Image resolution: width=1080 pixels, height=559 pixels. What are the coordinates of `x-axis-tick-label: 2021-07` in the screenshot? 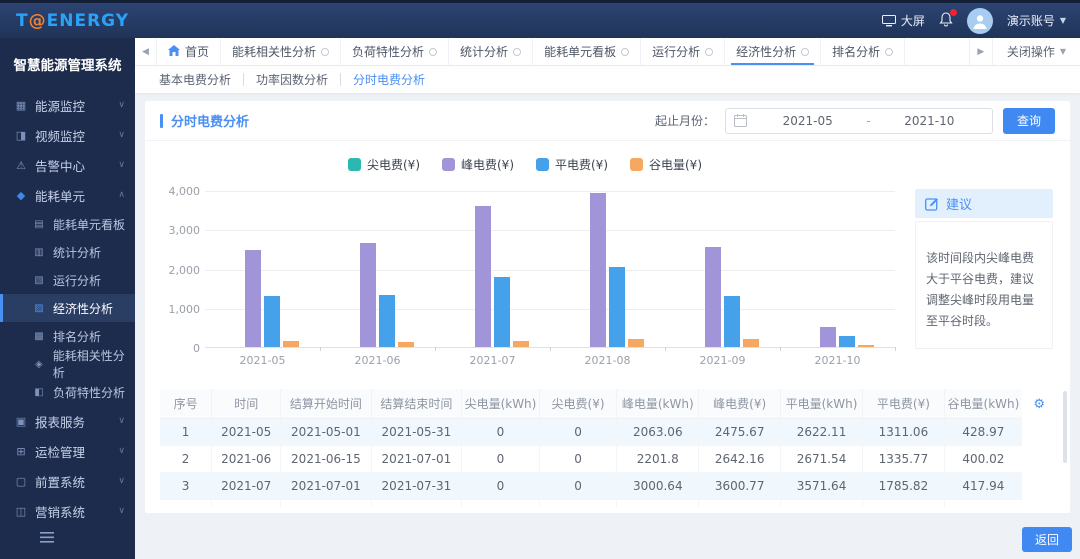 It's located at (492, 360).